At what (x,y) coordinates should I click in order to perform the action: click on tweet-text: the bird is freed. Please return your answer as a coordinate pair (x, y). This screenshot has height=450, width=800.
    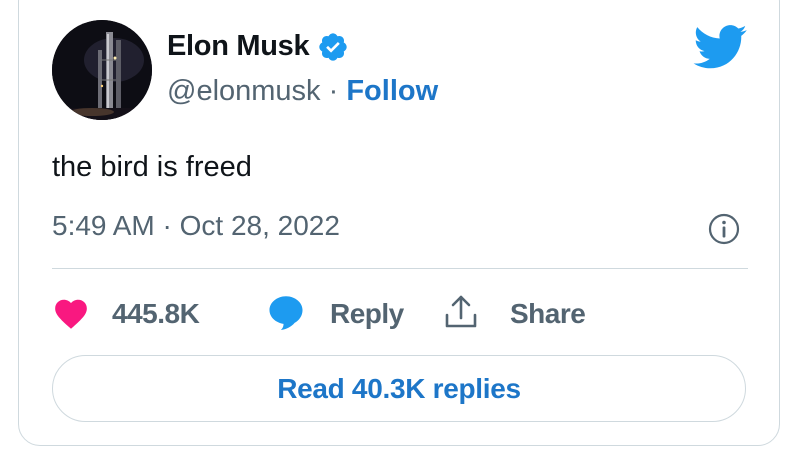
    Looking at the image, I should click on (152, 167).